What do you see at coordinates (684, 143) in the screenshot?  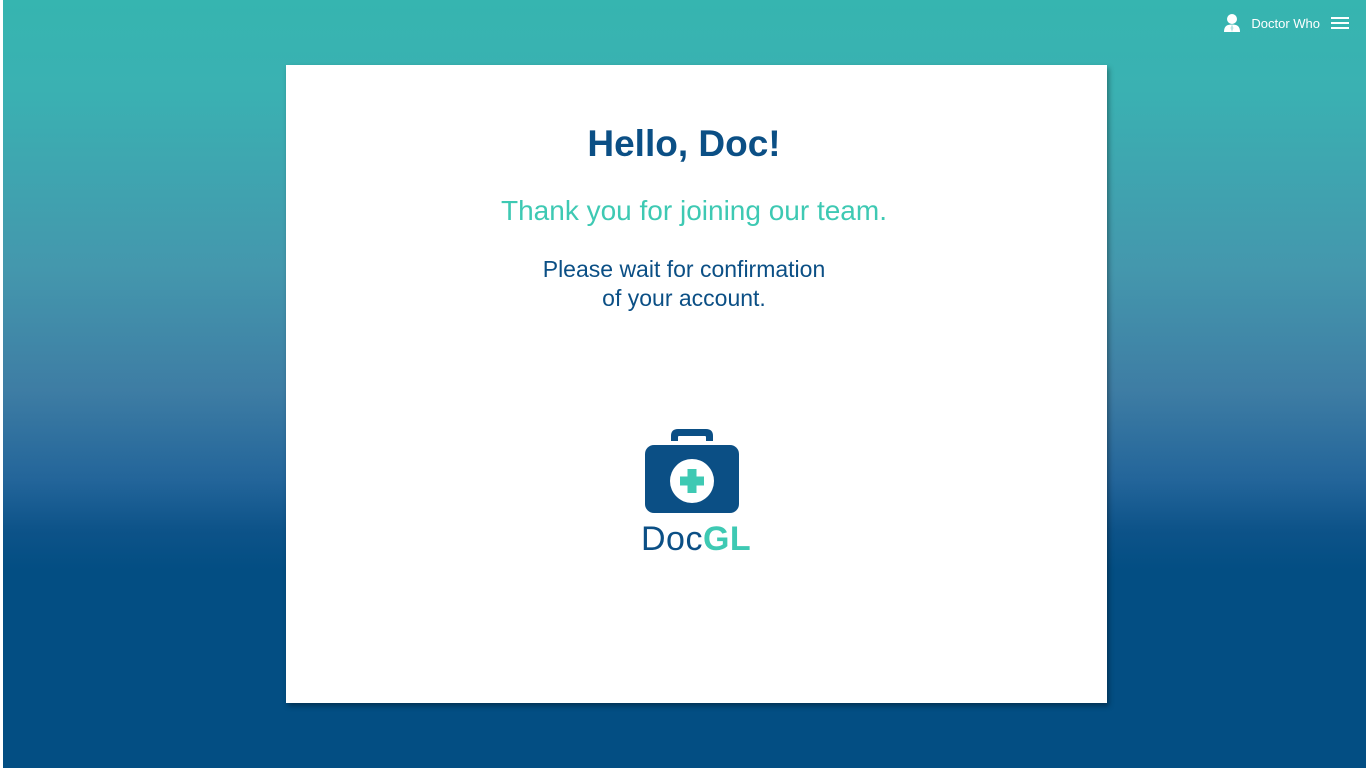 I see `page-title: Hello, Doc!` at bounding box center [684, 143].